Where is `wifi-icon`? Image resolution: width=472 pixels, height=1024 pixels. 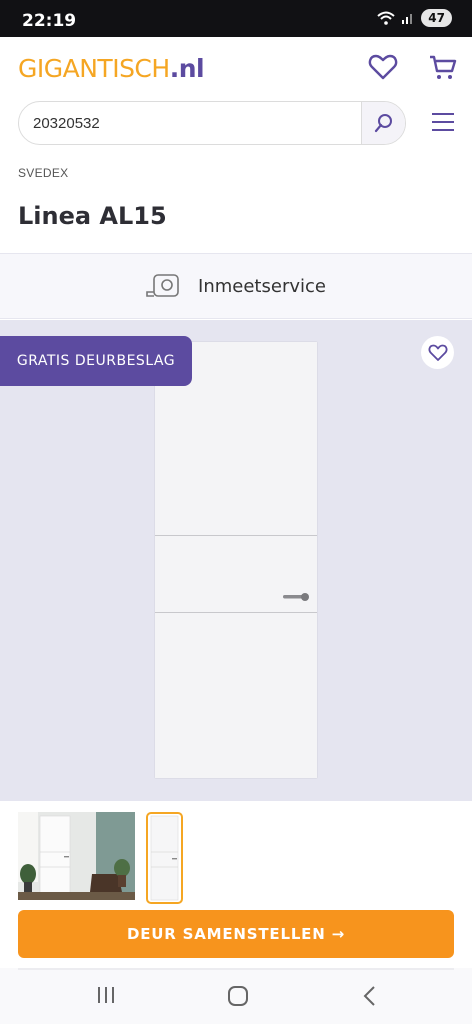 wifi-icon is located at coordinates (386, 18).